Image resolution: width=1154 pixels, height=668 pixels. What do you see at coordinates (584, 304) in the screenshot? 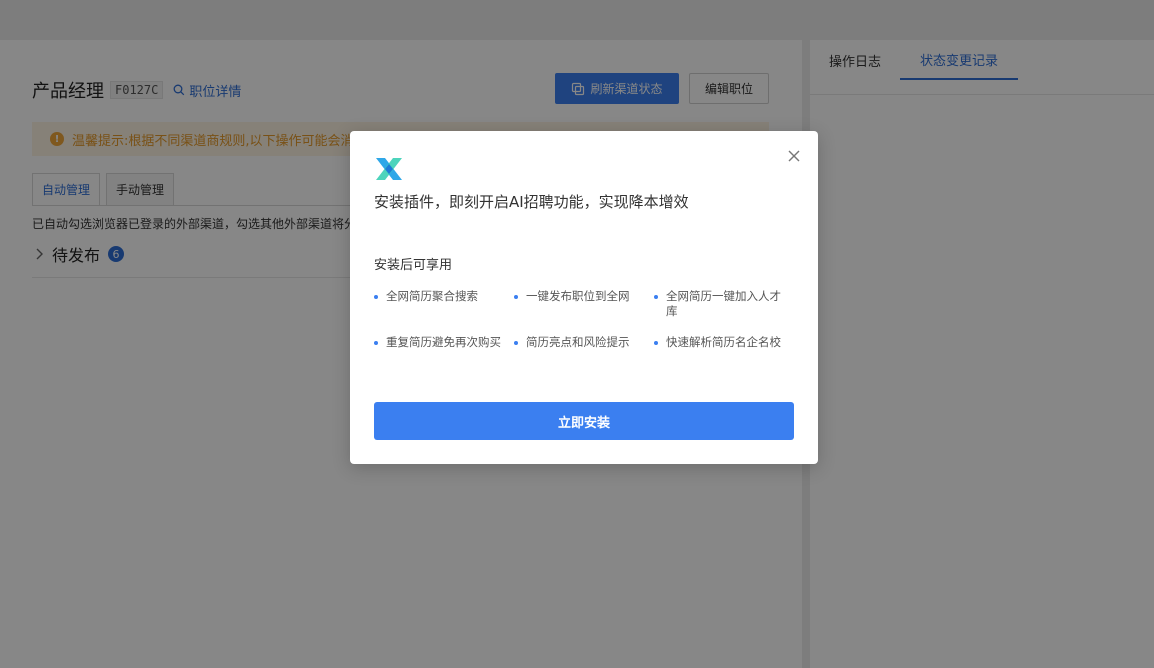
I see `feature-item: 一键发布职位到全网` at bounding box center [584, 304].